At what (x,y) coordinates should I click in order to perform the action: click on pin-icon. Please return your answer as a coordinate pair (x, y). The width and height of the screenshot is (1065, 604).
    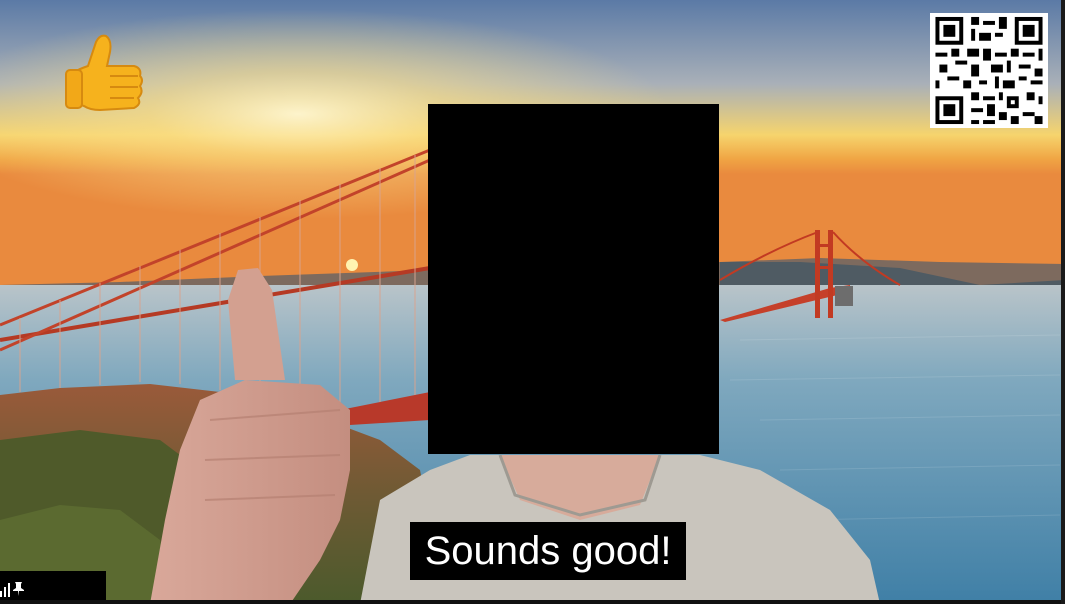
    Looking at the image, I should click on (18, 589).